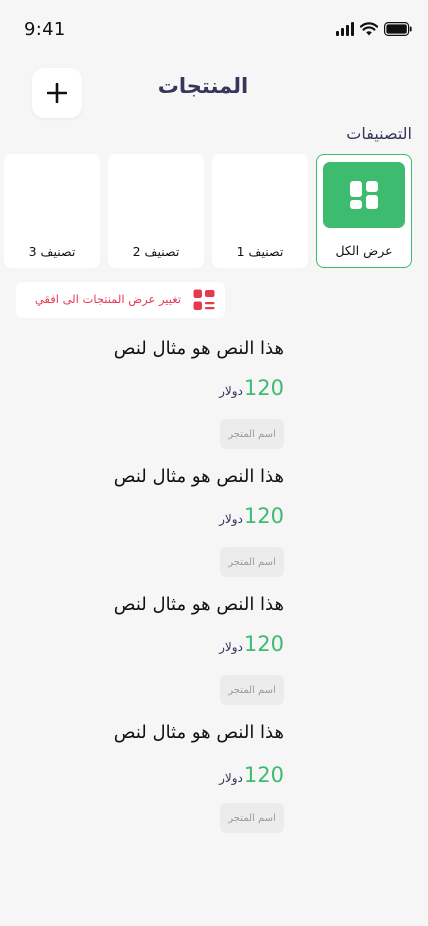 The image size is (428, 926). I want to click on category-item-2: تصنيف 2, so click(156, 211).